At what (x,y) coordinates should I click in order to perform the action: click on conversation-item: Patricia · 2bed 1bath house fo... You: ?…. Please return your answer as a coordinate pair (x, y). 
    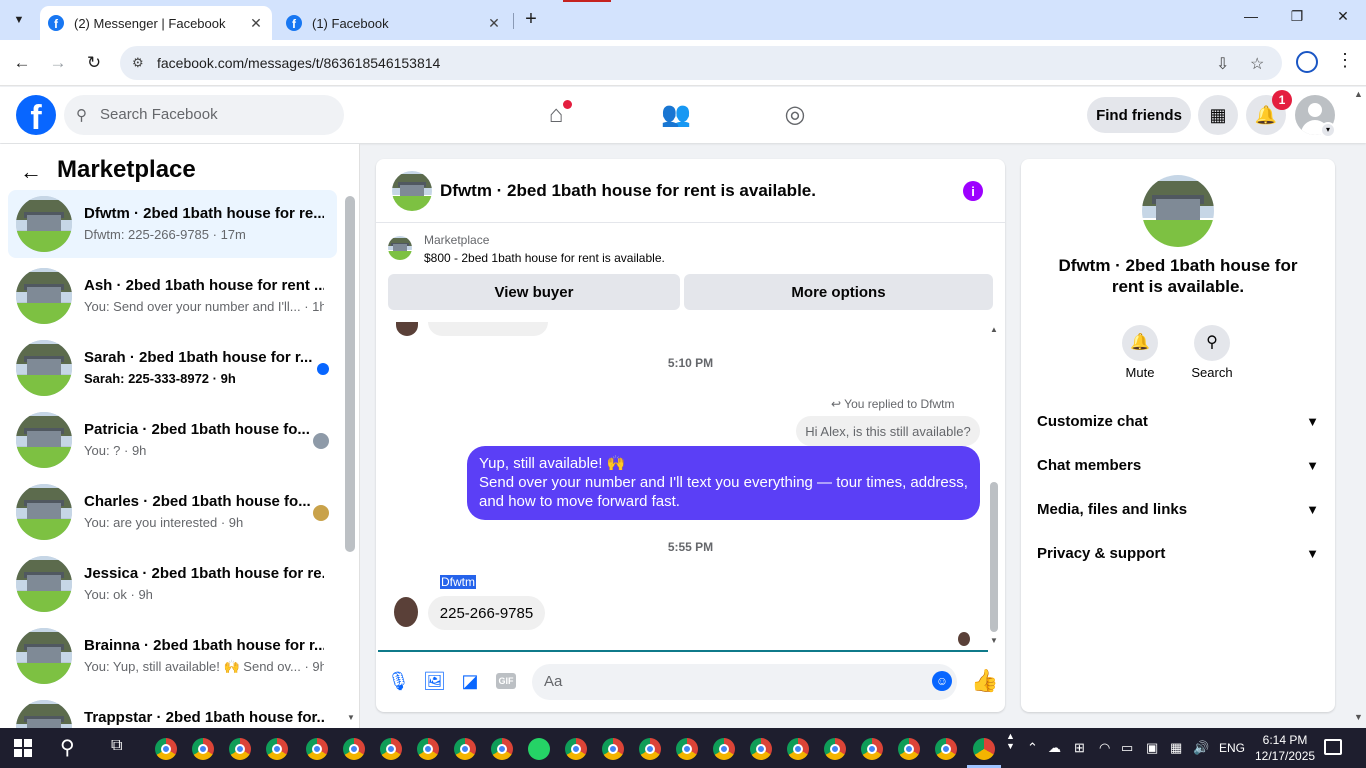
    Looking at the image, I should click on (172, 440).